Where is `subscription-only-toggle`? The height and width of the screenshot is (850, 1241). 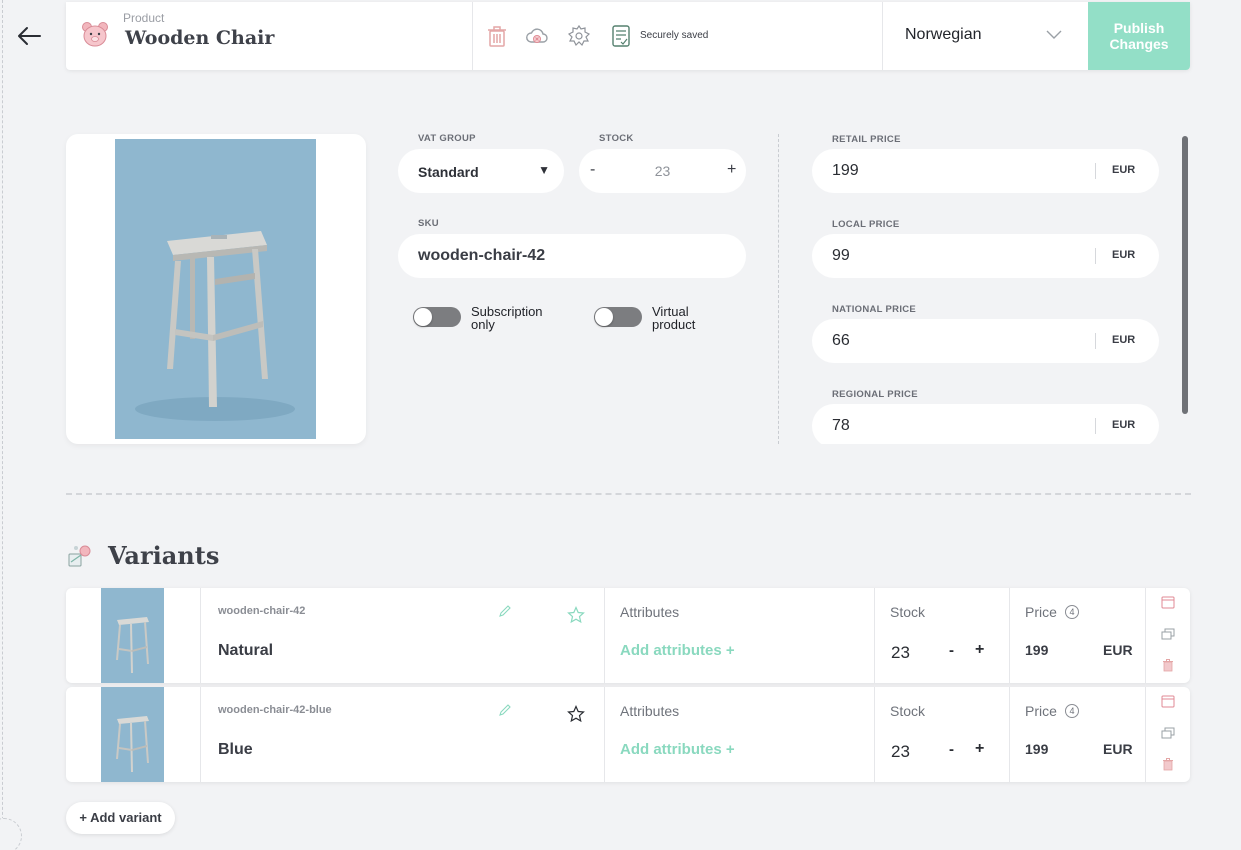 subscription-only-toggle is located at coordinates (437, 317).